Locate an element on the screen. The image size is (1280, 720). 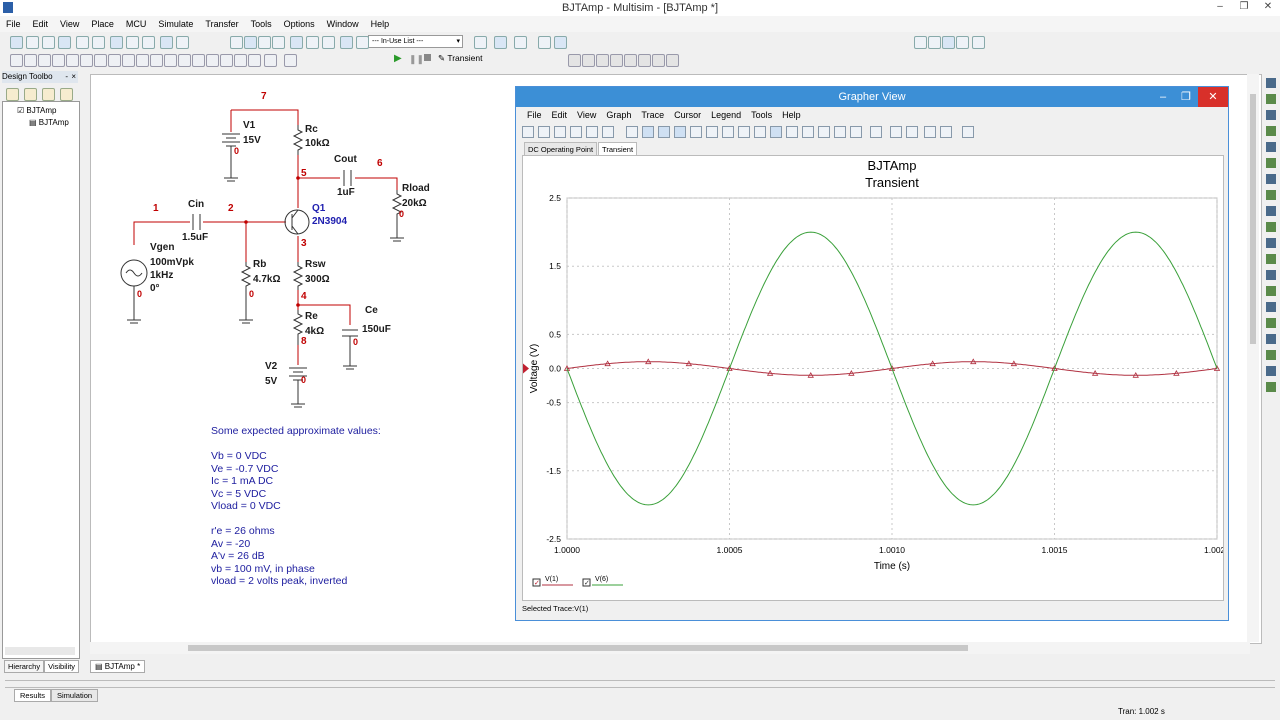
vgen-name: Vgen is located at coordinates (162, 247).